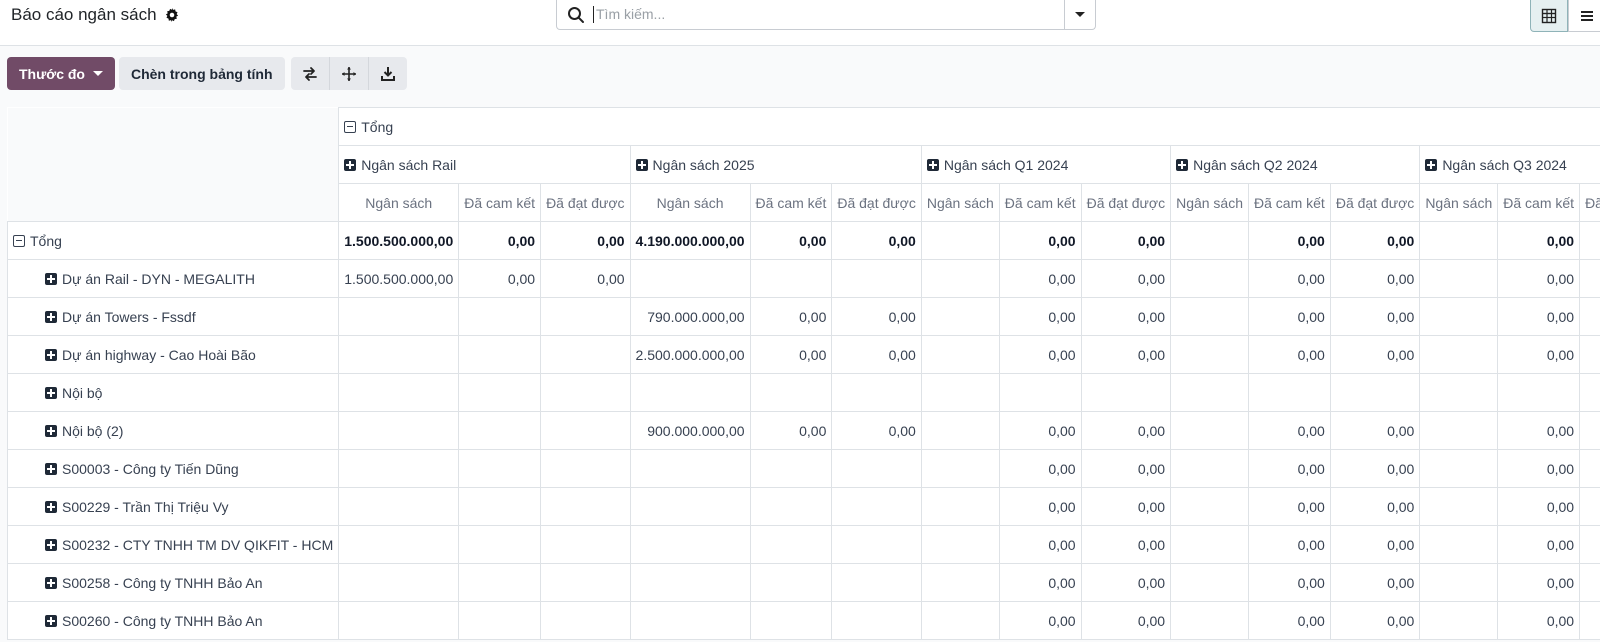 This screenshot has width=1600, height=642. I want to click on pivot-cell: 1.500.500.000,00, so click(399, 240).